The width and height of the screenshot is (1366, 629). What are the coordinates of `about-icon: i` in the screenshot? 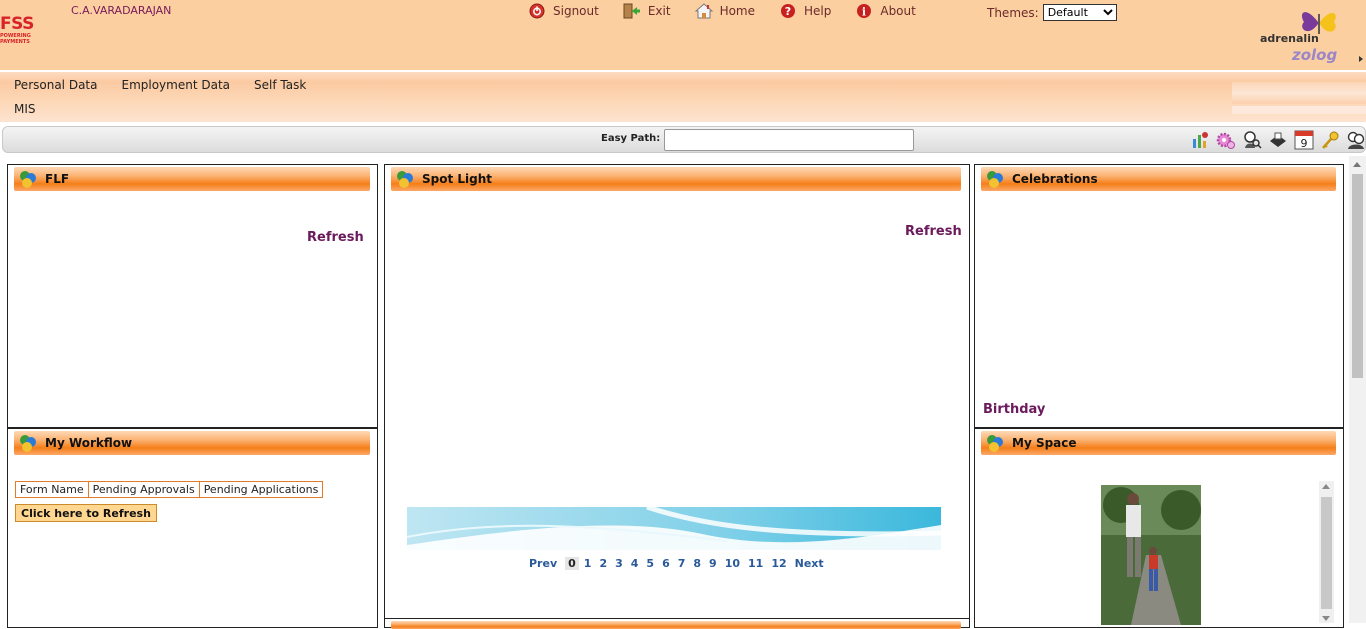 It's located at (864, 11).